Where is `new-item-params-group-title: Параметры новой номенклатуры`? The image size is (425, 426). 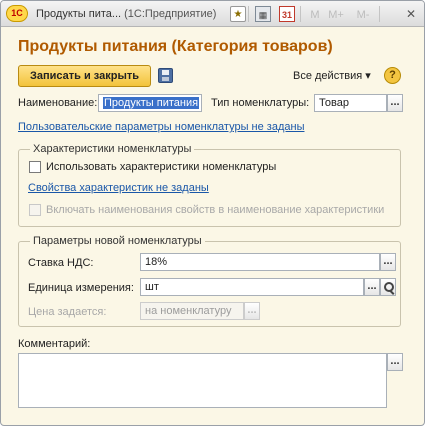
new-item-params-group-title: Параметры новой номенклатуры is located at coordinates (117, 241).